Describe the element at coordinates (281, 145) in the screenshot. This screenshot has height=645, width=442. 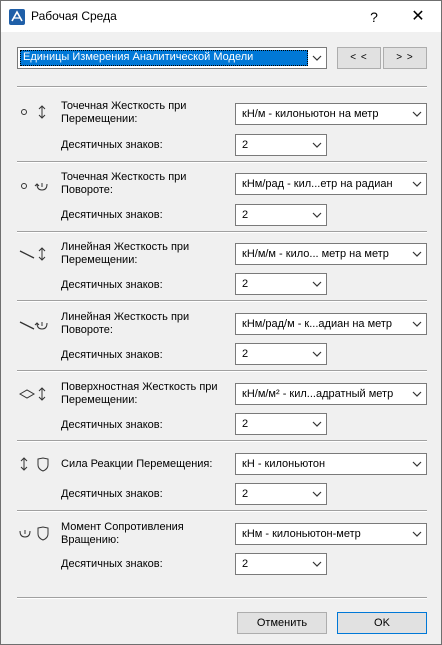
I see `point-translation-decimals-select: 2` at that location.